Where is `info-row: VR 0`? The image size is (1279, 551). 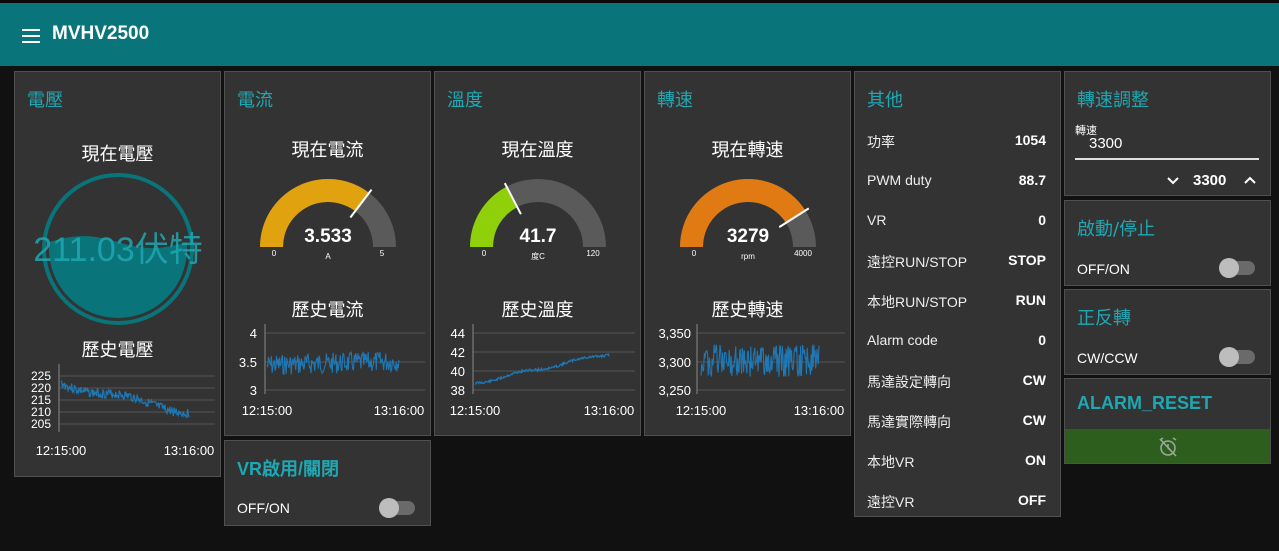 info-row: VR 0 is located at coordinates (956, 222).